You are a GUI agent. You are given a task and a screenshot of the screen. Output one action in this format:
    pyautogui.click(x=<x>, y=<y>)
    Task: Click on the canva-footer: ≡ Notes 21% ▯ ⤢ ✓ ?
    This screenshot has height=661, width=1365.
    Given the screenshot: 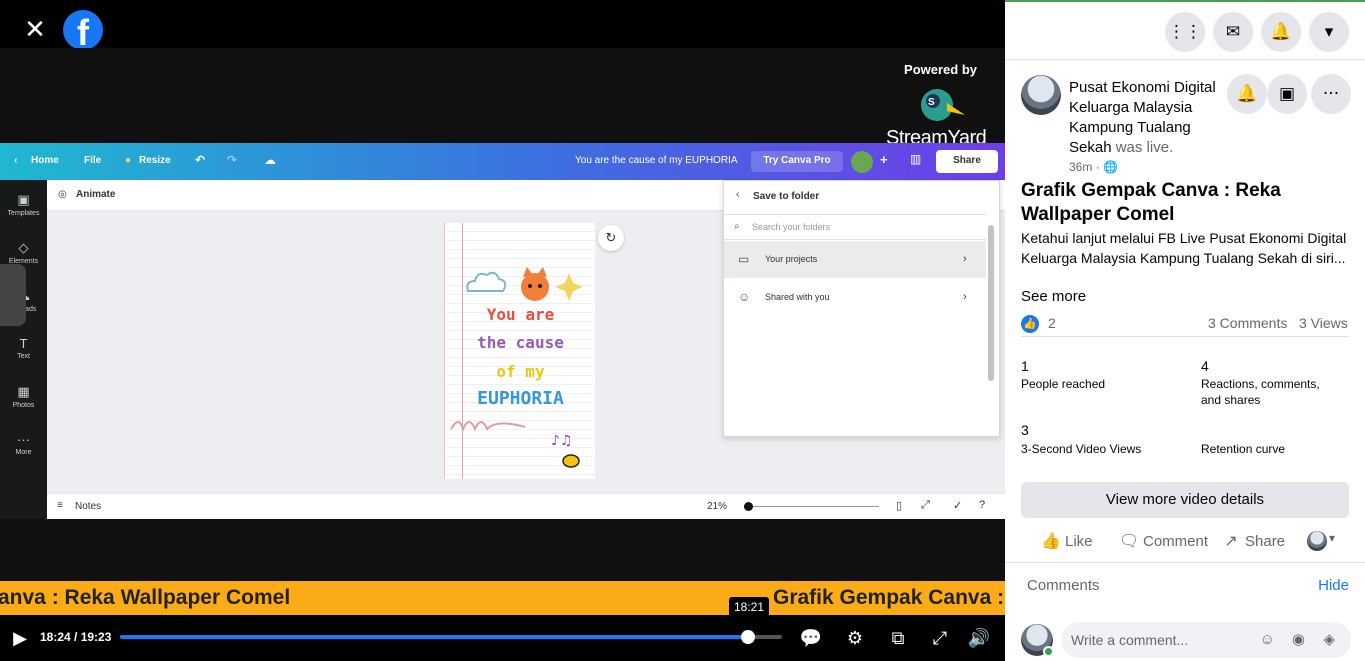 What is the action you would take?
    pyautogui.click(x=526, y=506)
    